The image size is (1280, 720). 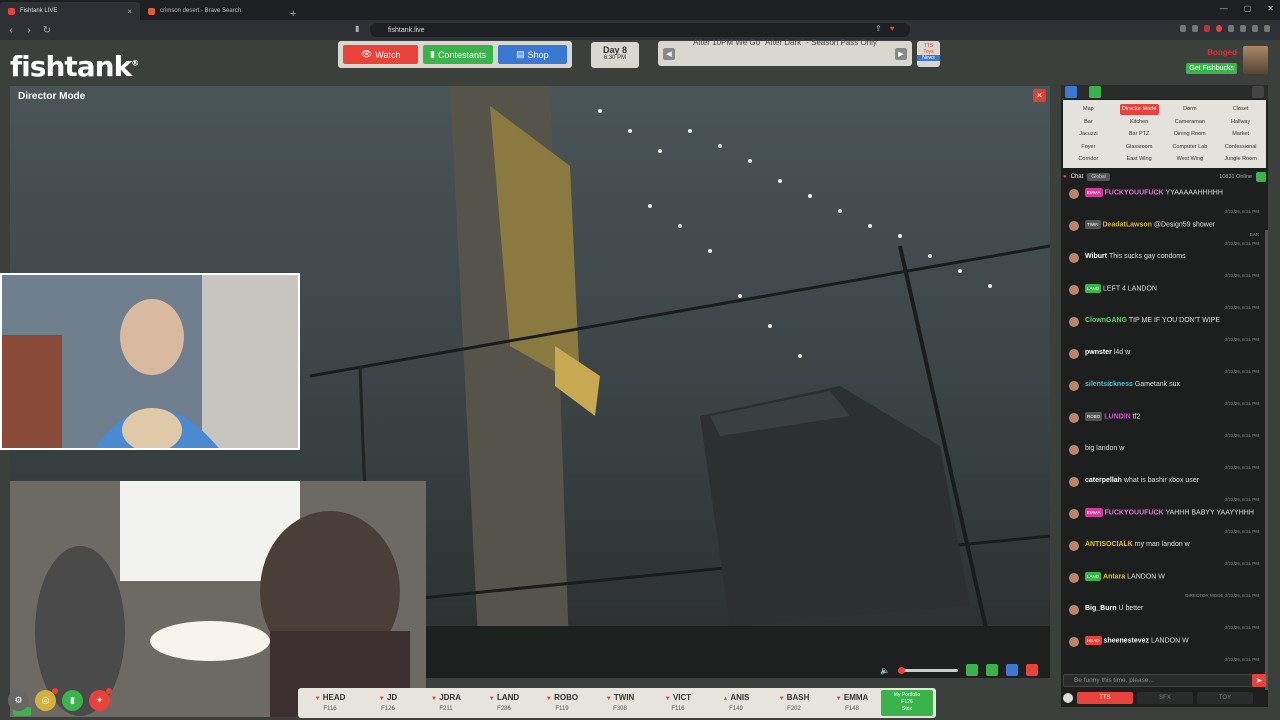 What do you see at coordinates (446, 703) in the screenshot?
I see `contestant-jdra: ▼ JDRA F211` at bounding box center [446, 703].